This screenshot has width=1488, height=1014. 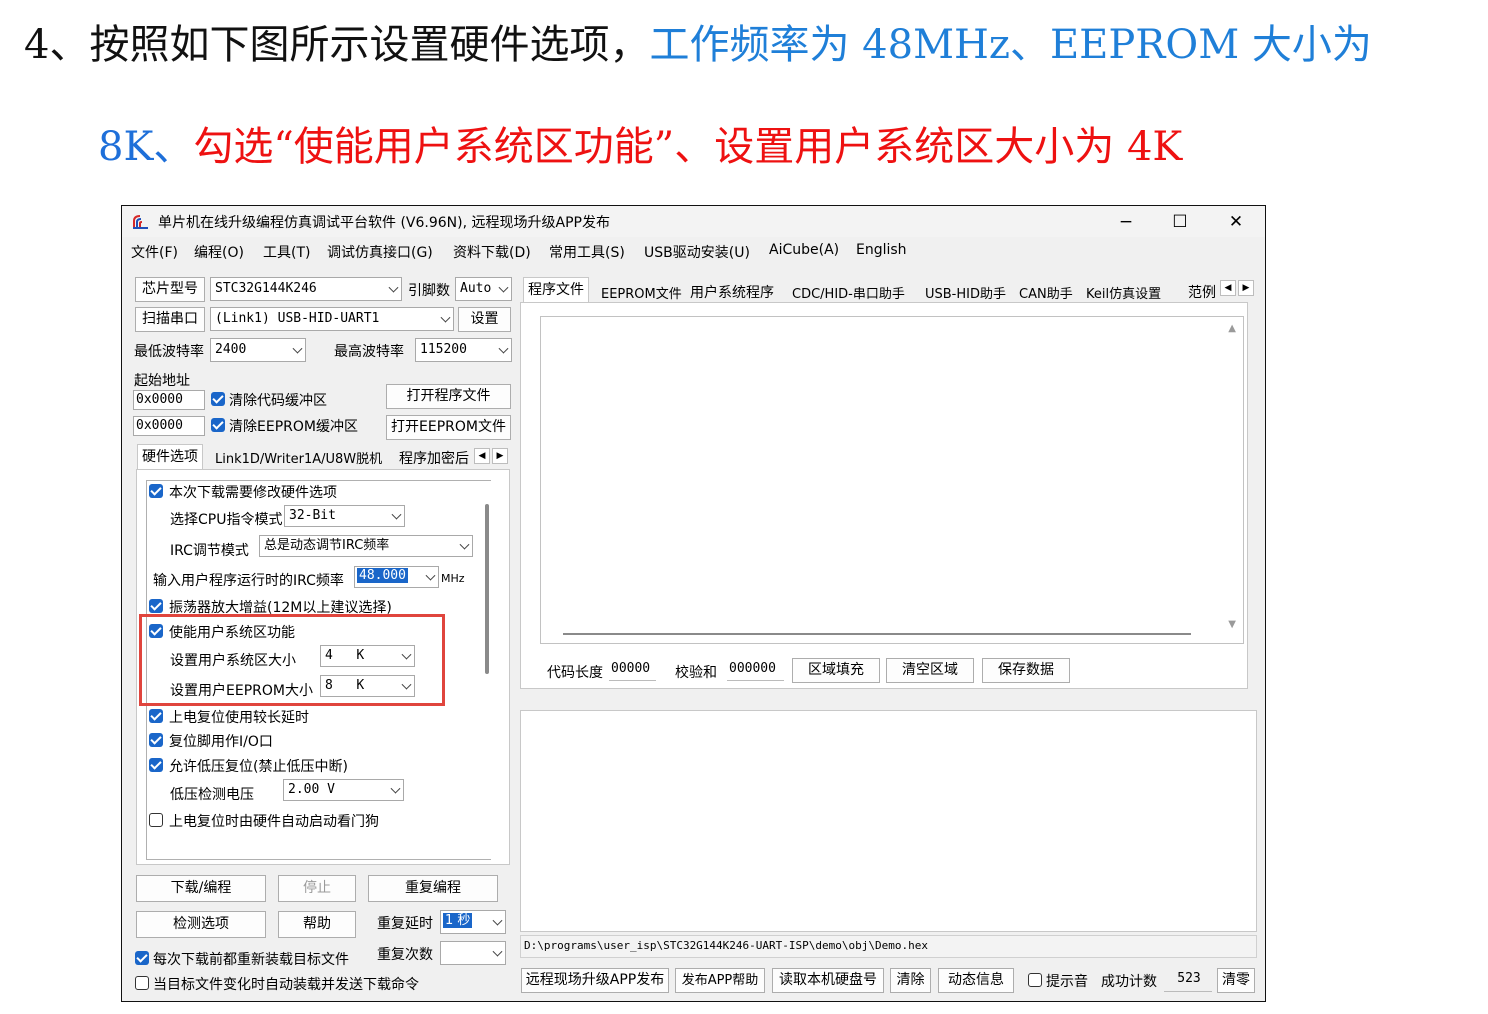 What do you see at coordinates (473, 922) in the screenshot?
I see `repeat-delay-select: 1 秒` at bounding box center [473, 922].